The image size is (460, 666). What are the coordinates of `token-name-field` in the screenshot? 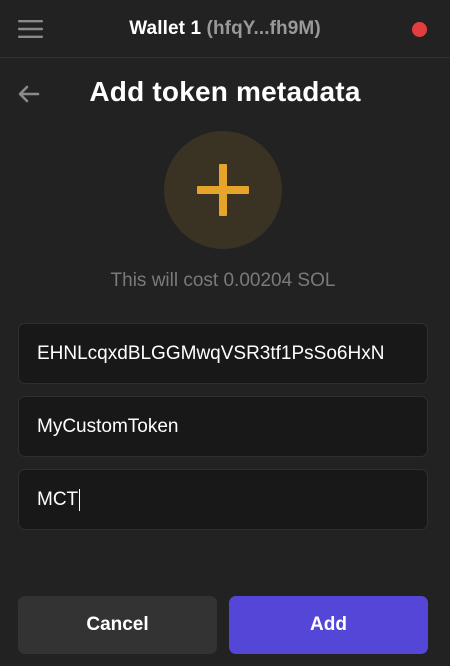 It's located at (223, 426).